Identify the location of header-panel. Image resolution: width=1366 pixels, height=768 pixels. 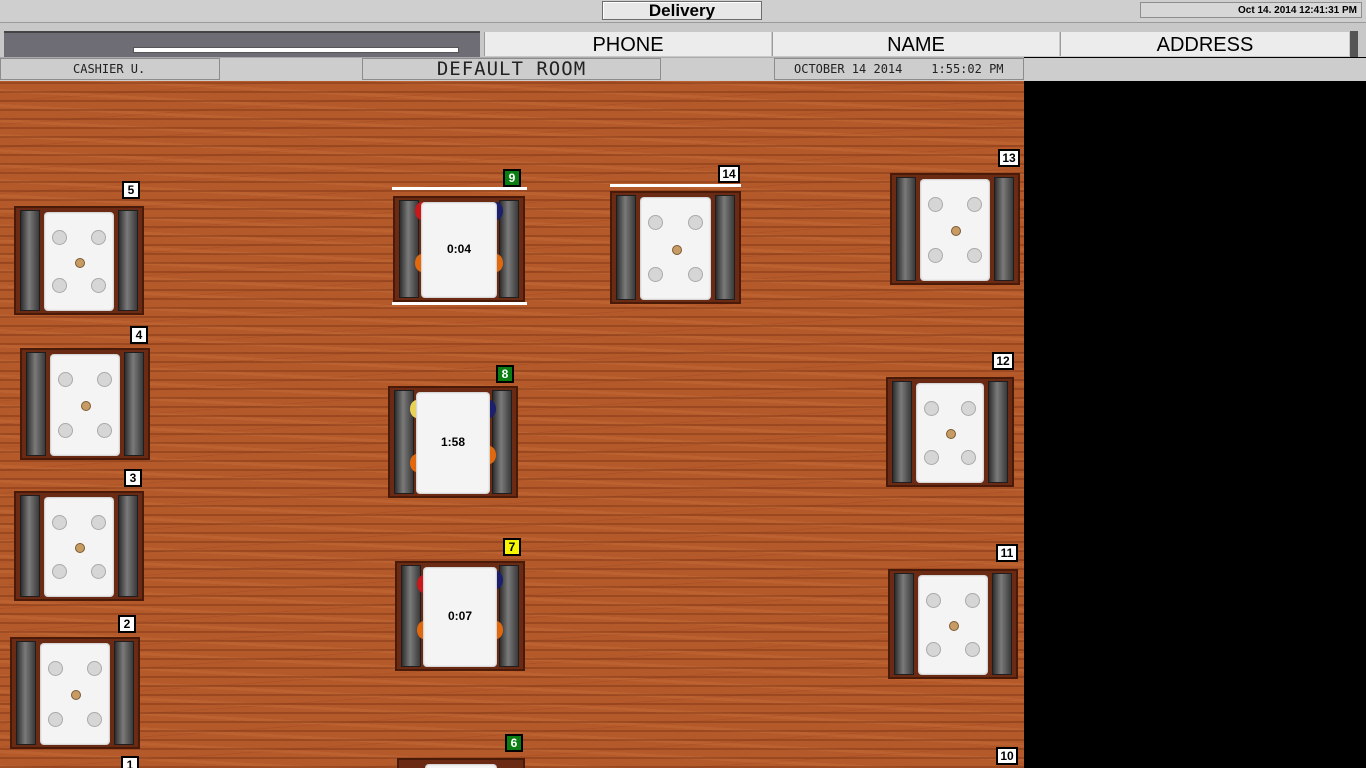
(242, 45).